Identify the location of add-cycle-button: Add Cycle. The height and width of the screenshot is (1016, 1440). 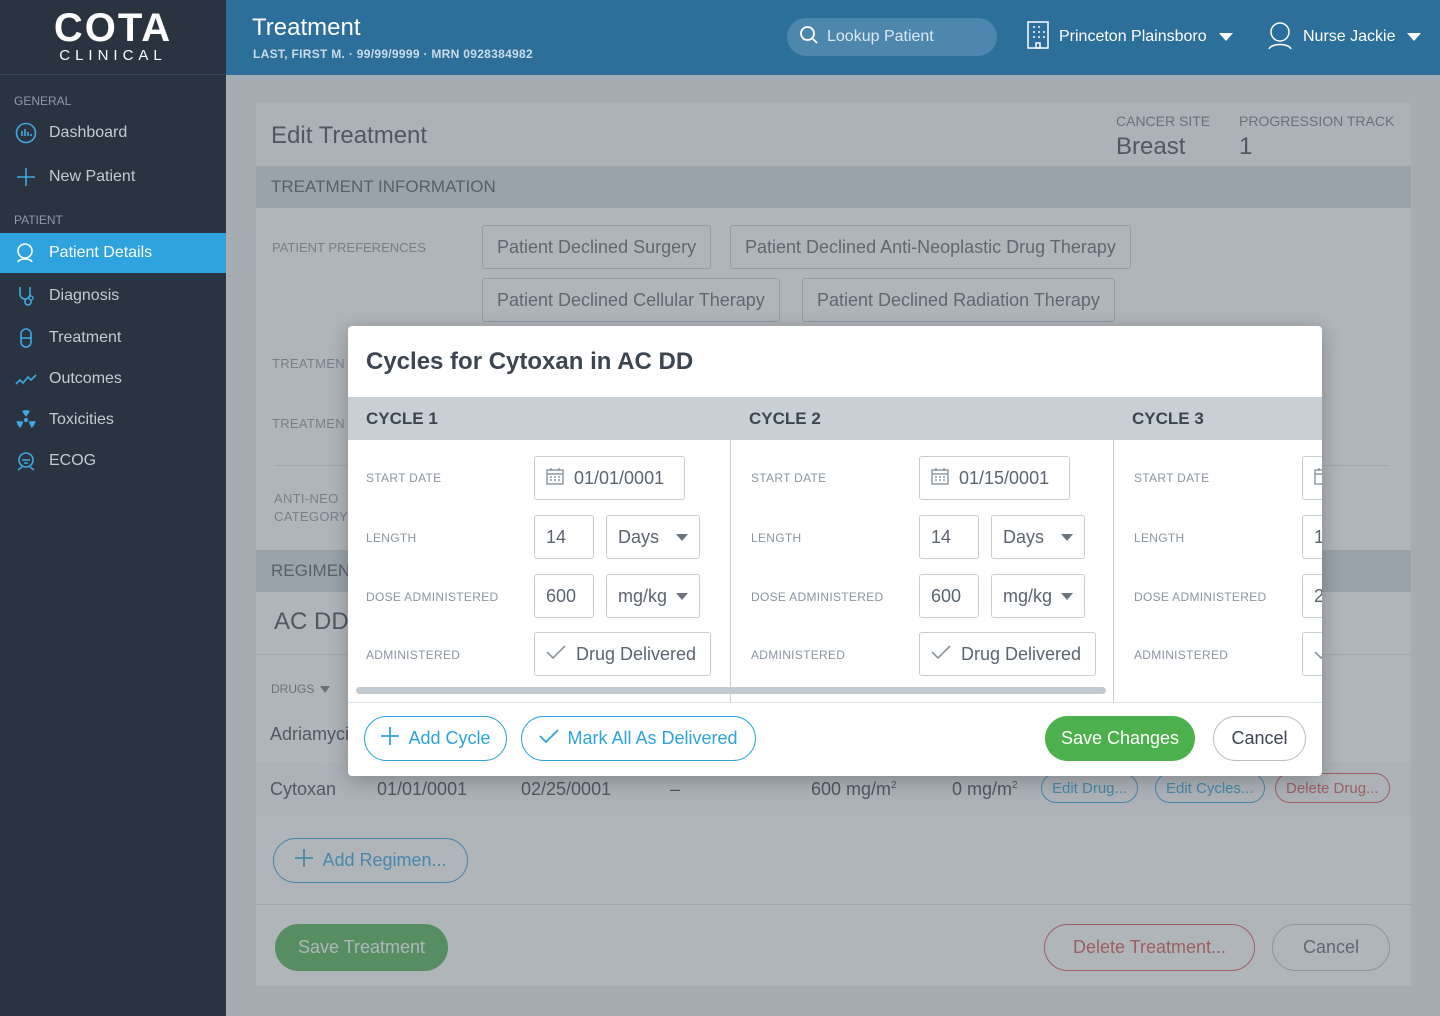
(435, 738).